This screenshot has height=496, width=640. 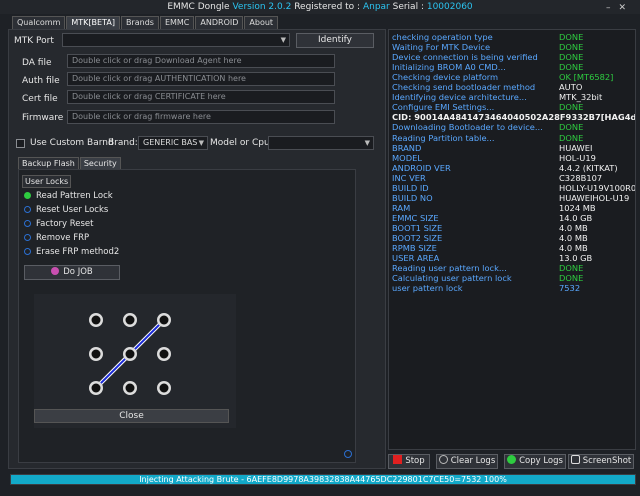 I want to click on da-file-label: DA file, so click(x=37, y=63).